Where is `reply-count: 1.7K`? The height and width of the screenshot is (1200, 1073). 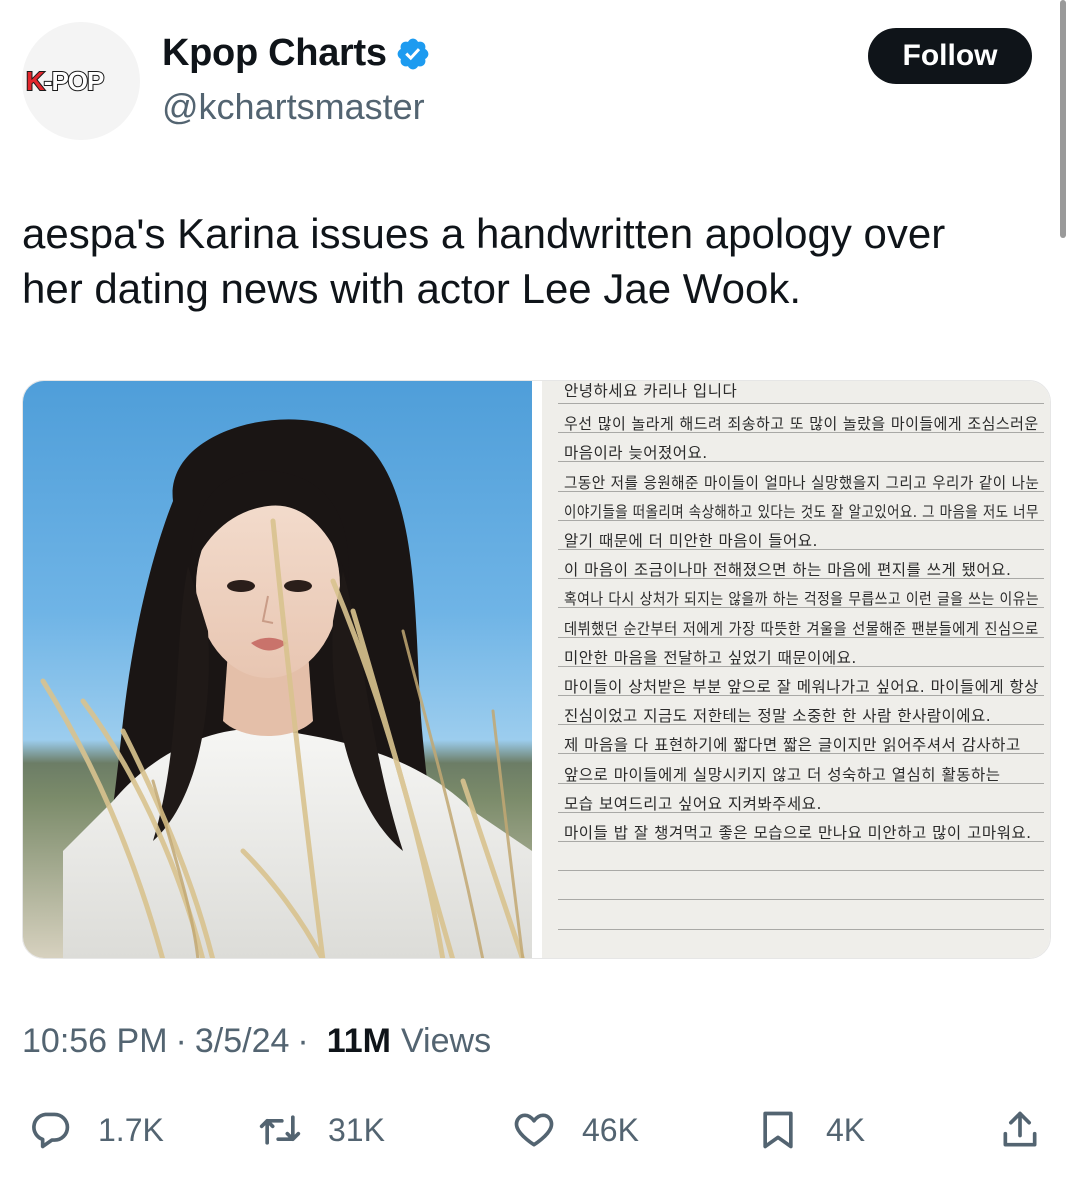
reply-count: 1.7K is located at coordinates (131, 1129).